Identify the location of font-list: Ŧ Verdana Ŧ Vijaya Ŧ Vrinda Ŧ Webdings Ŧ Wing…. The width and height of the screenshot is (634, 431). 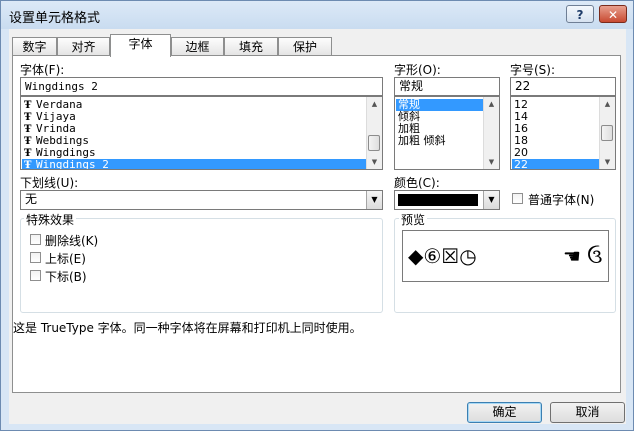
(201, 133).